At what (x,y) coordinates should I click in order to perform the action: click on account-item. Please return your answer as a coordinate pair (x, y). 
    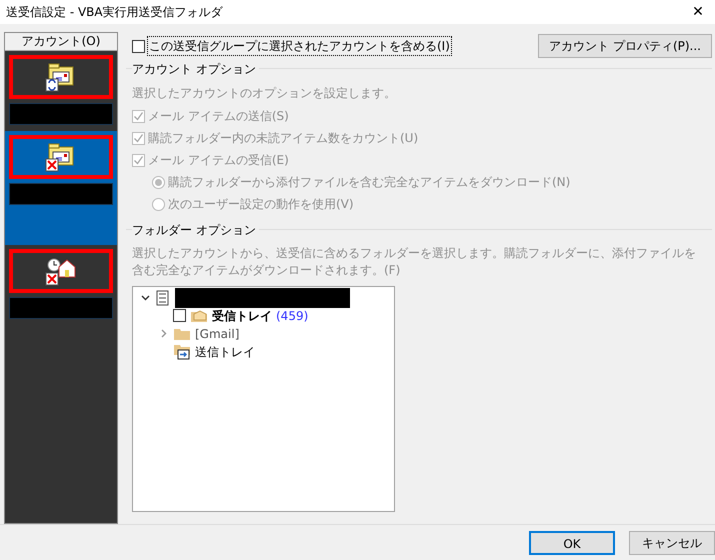
    Looking at the image, I should click on (61, 188).